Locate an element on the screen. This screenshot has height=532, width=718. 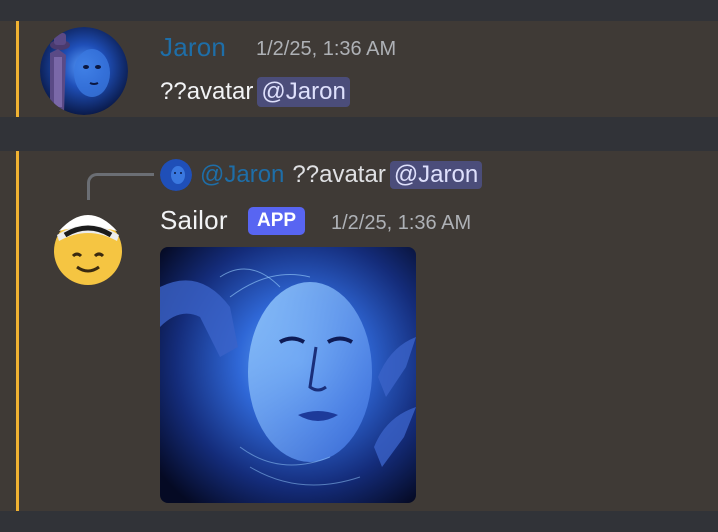
message-text: ??avatar is located at coordinates (207, 91).